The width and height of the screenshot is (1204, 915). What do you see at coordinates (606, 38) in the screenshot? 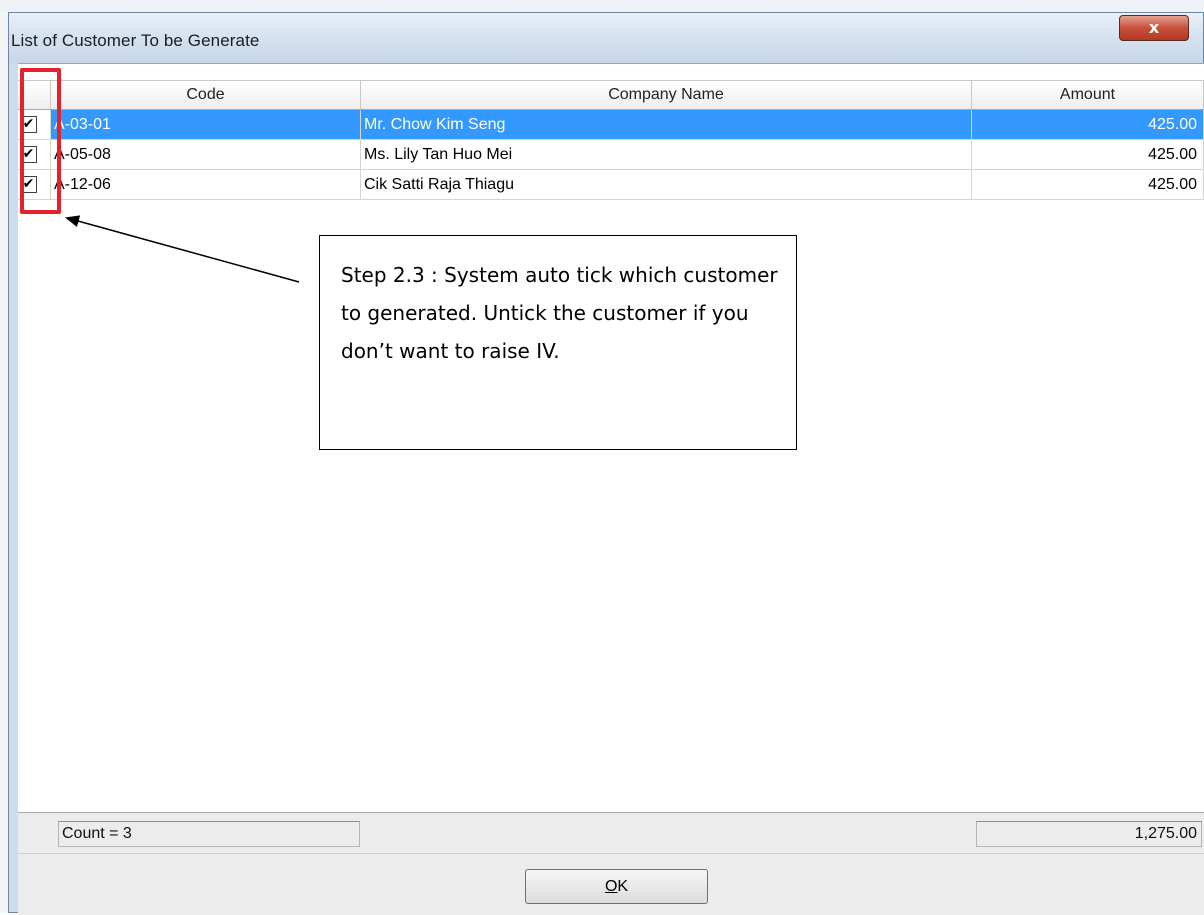
I see `title-bar: List of Customer To be Generate x` at bounding box center [606, 38].